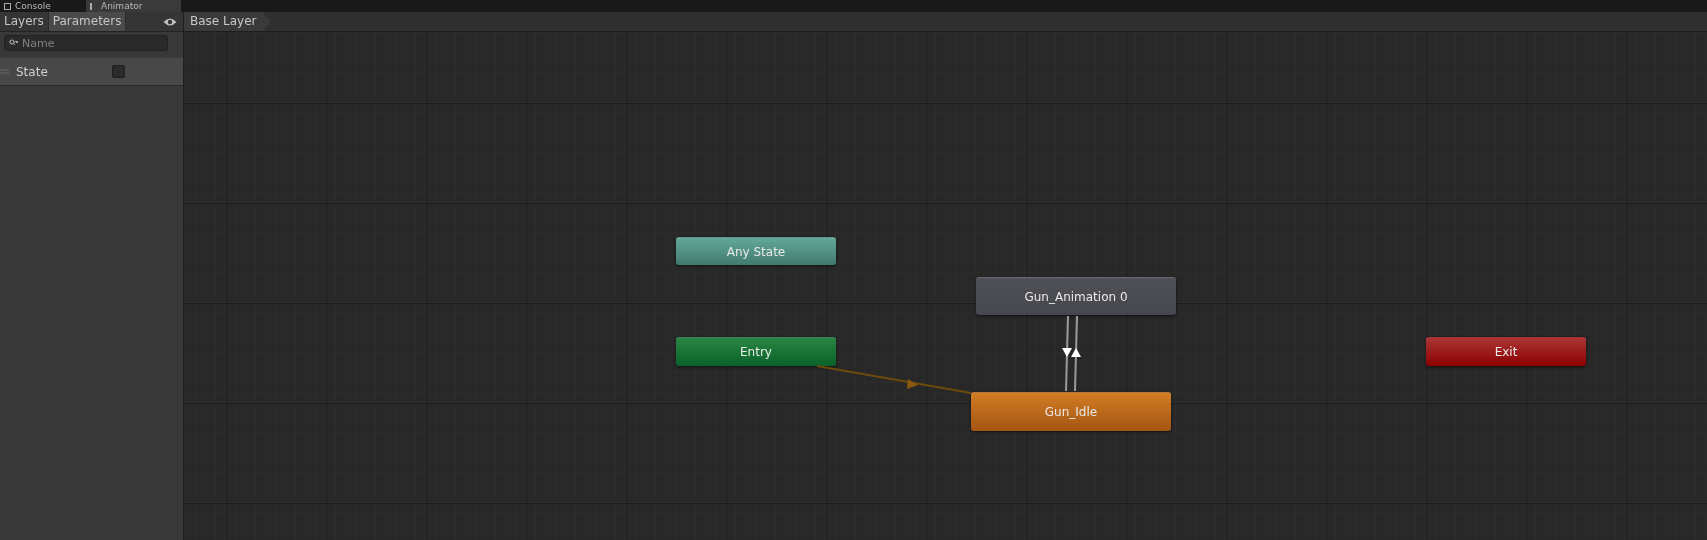 The height and width of the screenshot is (540, 1707). Describe the element at coordinates (24, 21) in the screenshot. I see `panel-tab: Layers` at that location.